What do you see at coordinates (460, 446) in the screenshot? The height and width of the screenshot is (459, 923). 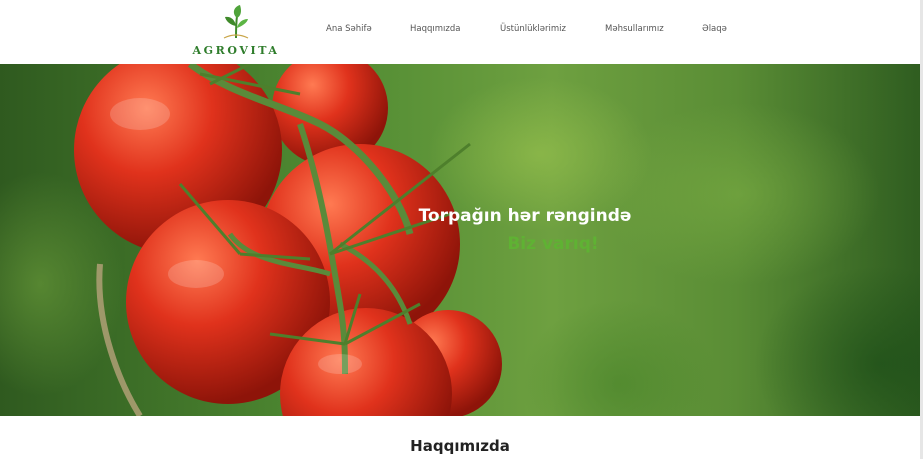 I see `about-section-title: Haqqımızda` at bounding box center [460, 446].